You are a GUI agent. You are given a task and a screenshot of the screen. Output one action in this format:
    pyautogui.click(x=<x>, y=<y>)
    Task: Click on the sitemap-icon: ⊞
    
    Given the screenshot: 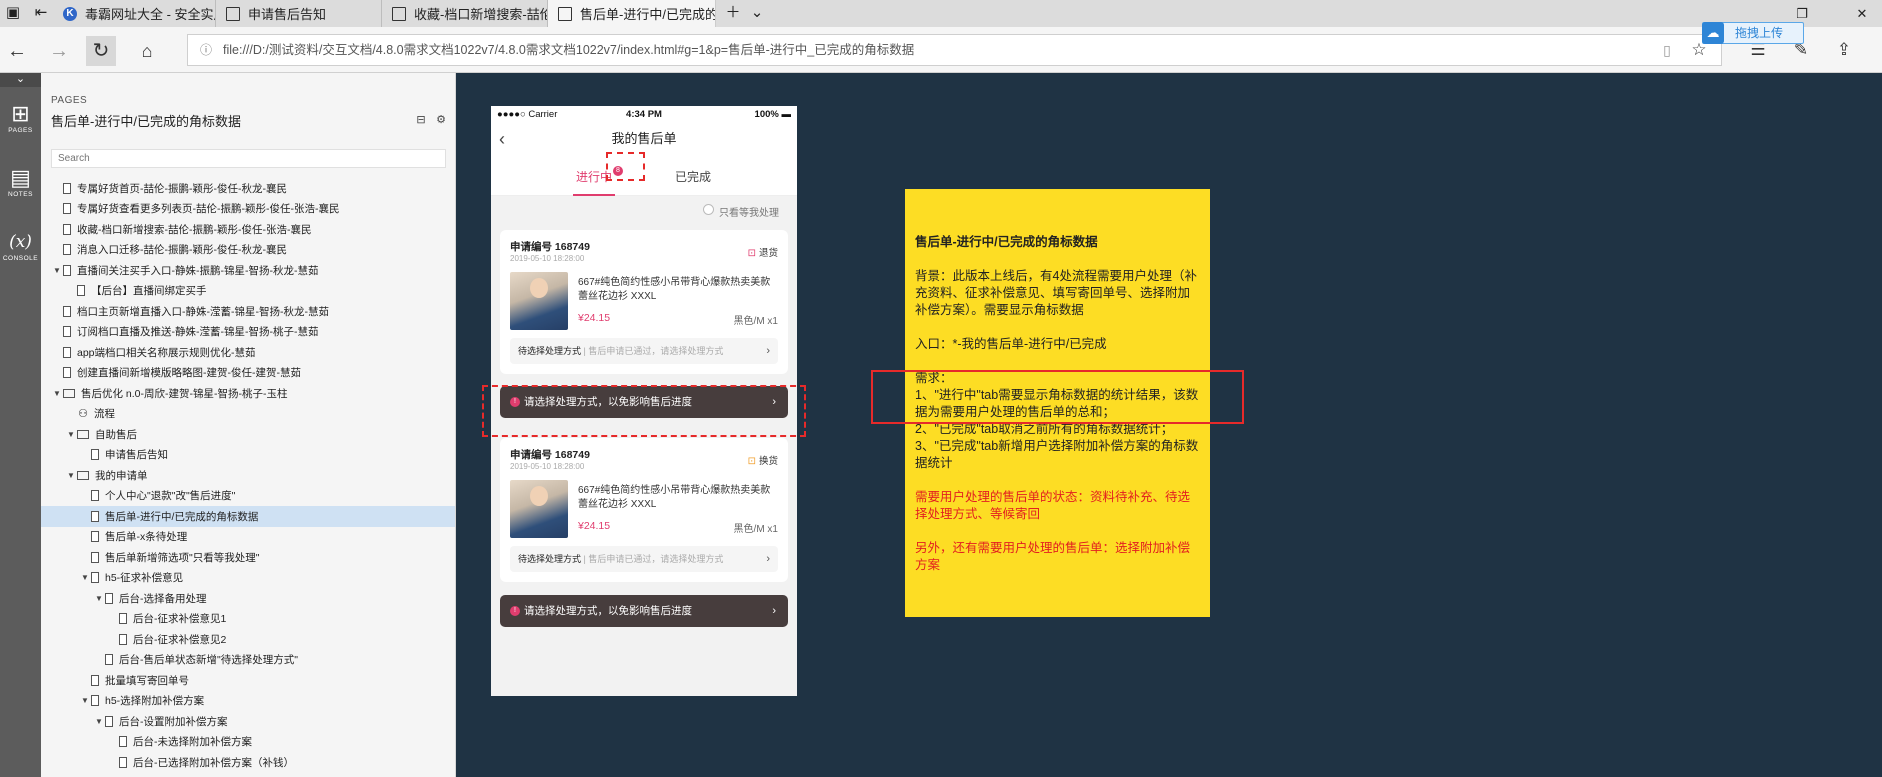 What is the action you would take?
    pyautogui.click(x=20, y=113)
    